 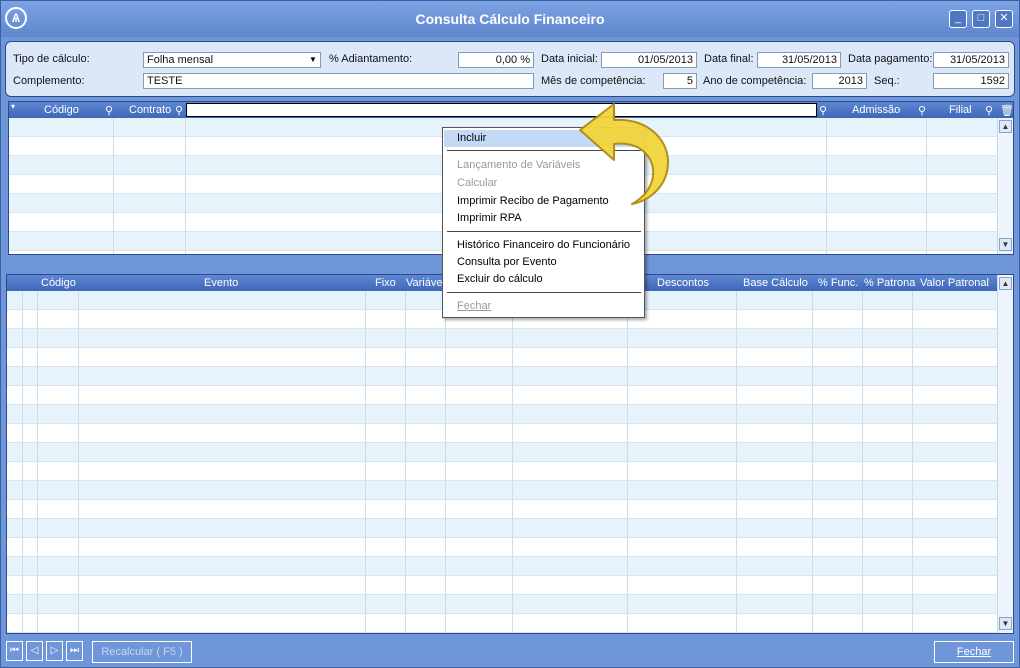 What do you see at coordinates (960, 110) in the screenshot?
I see `col-filial: Filial` at bounding box center [960, 110].